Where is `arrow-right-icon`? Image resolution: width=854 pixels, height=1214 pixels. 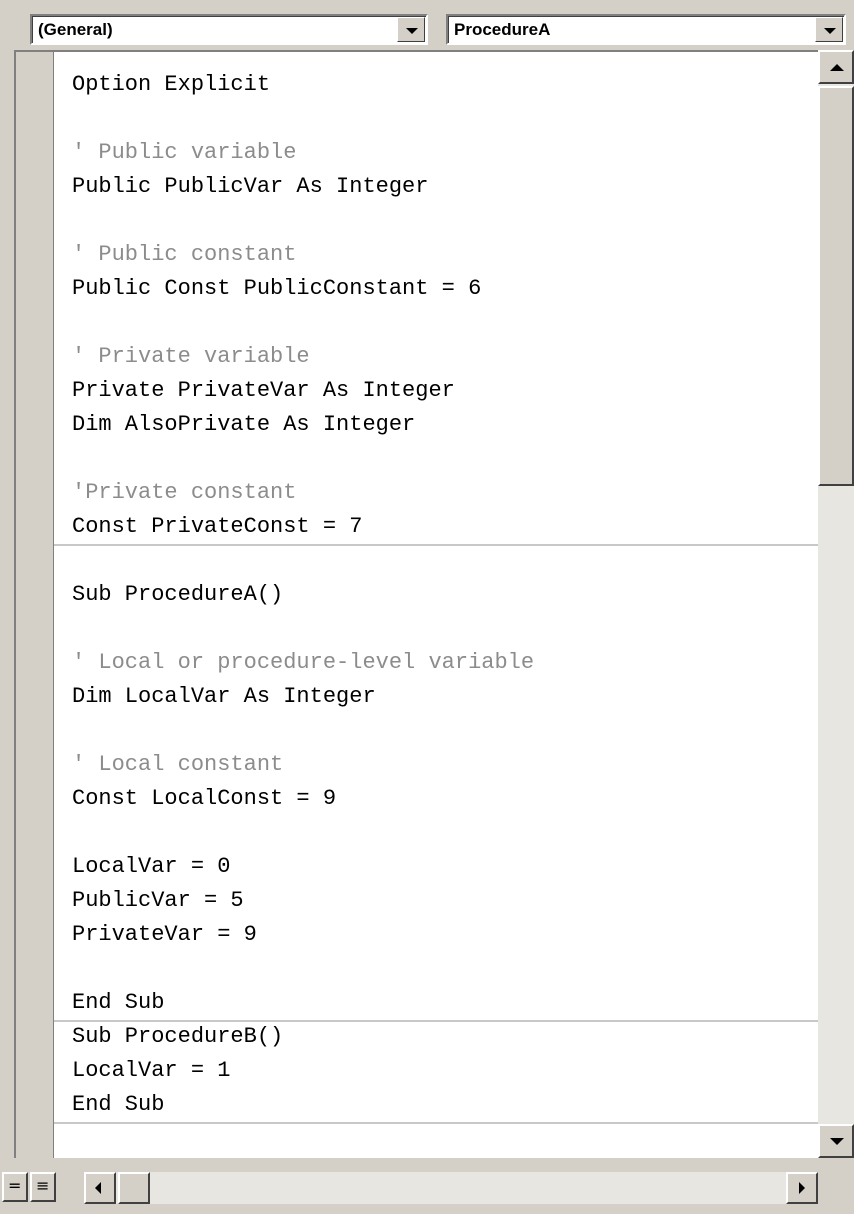
arrow-right-icon is located at coordinates (802, 1188).